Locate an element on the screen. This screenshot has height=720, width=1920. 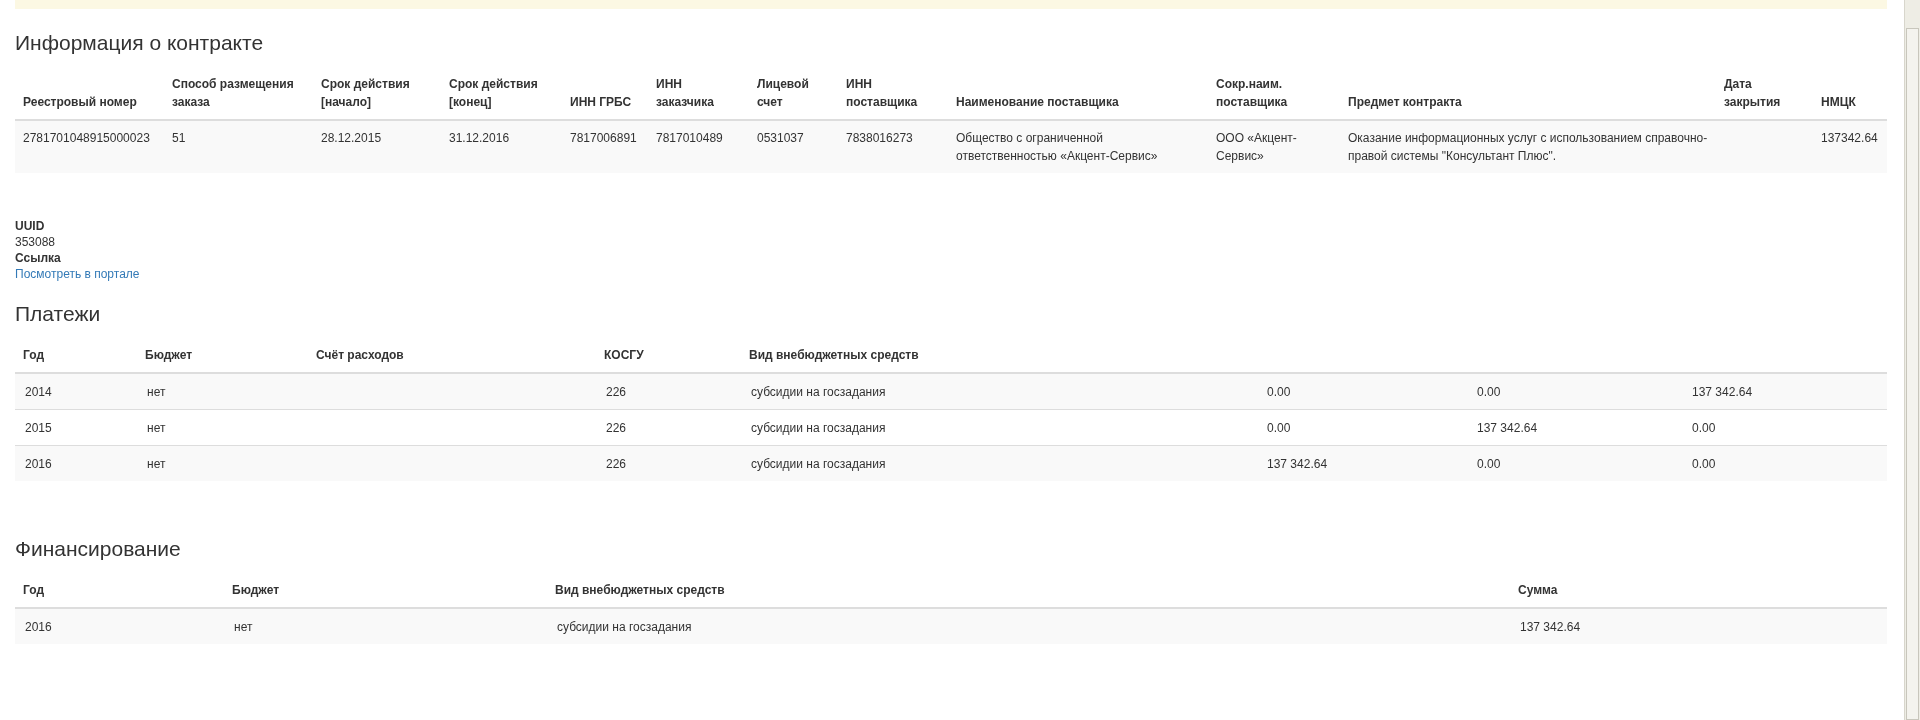
table-cell: 2781701048915000023 is located at coordinates (89, 146).